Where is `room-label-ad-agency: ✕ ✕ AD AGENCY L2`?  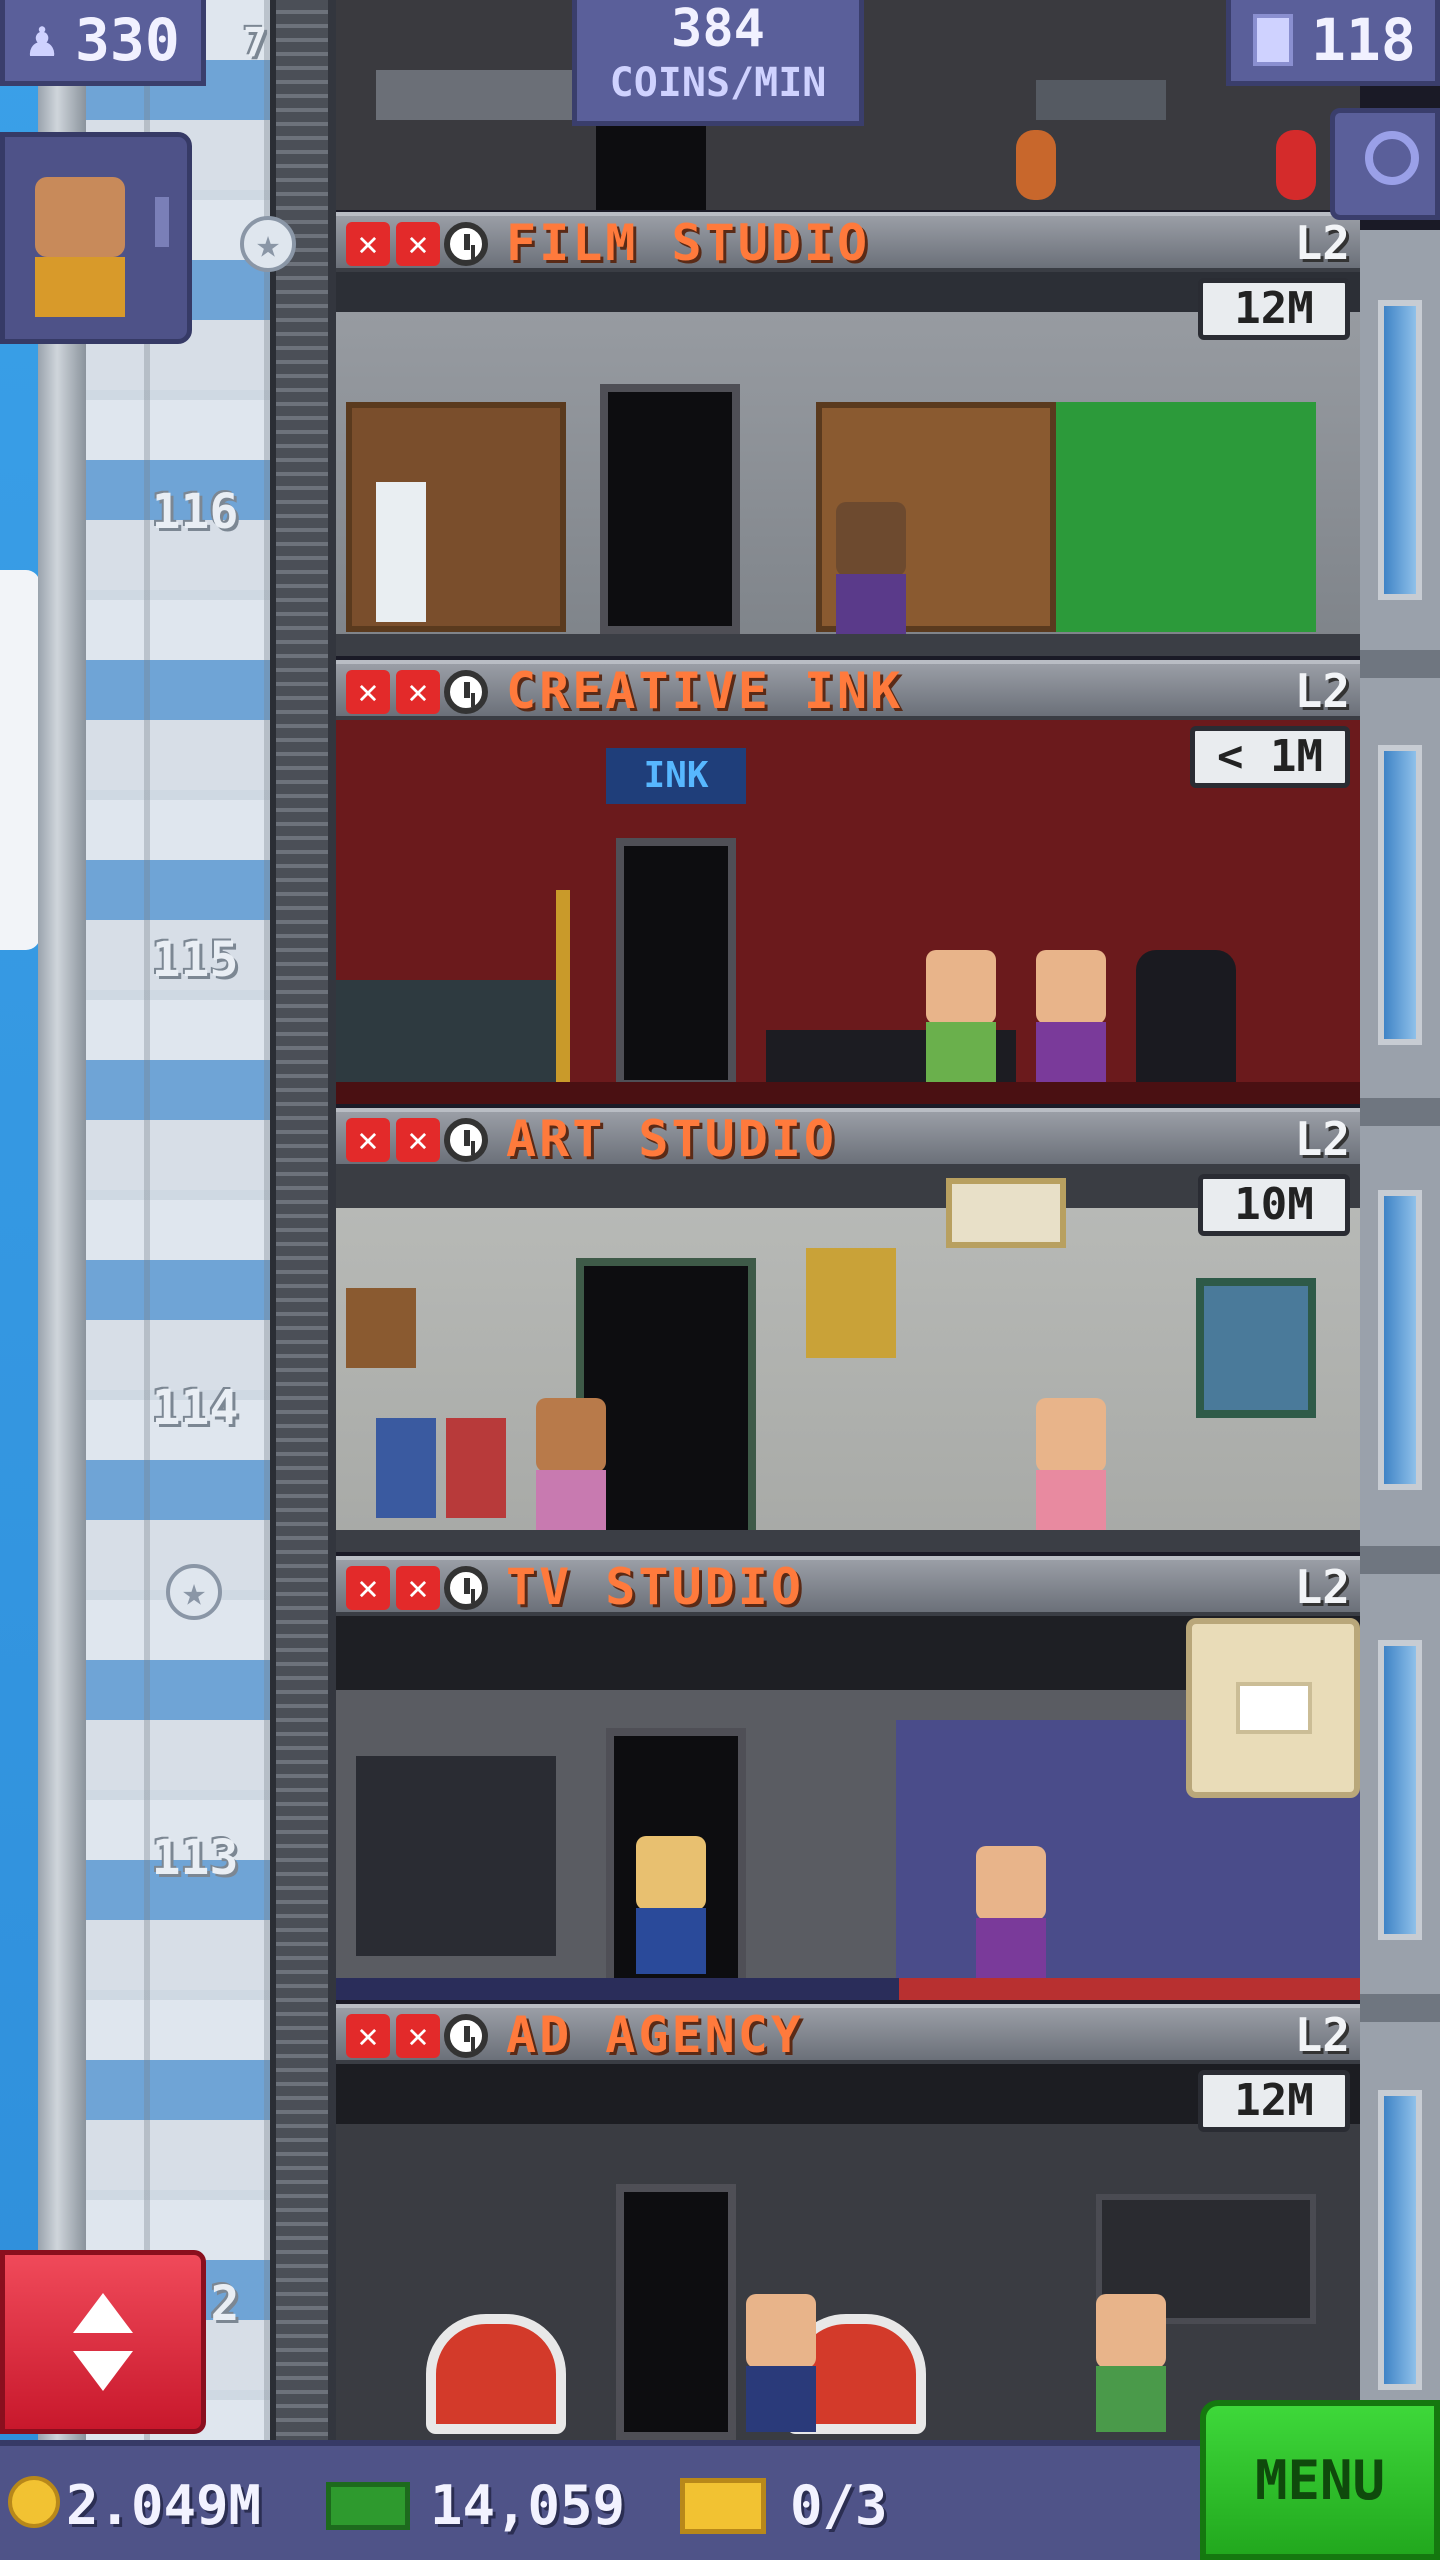
room-label-ad-agency: ✕ ✕ AD AGENCY L2 is located at coordinates (848, 2034).